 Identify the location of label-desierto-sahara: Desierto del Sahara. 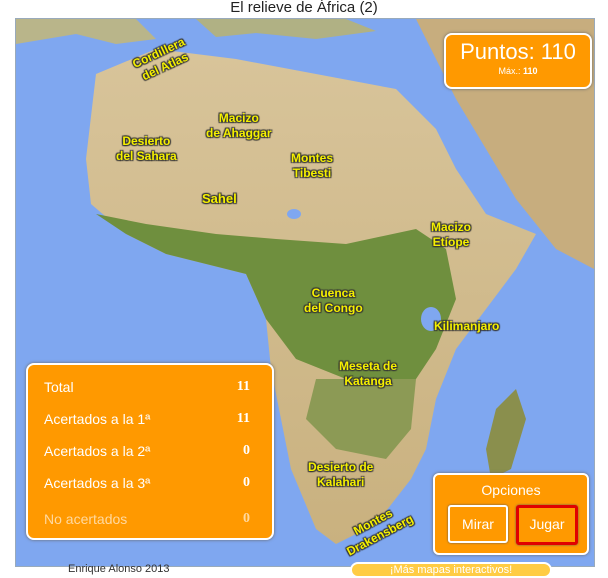
(146, 148).